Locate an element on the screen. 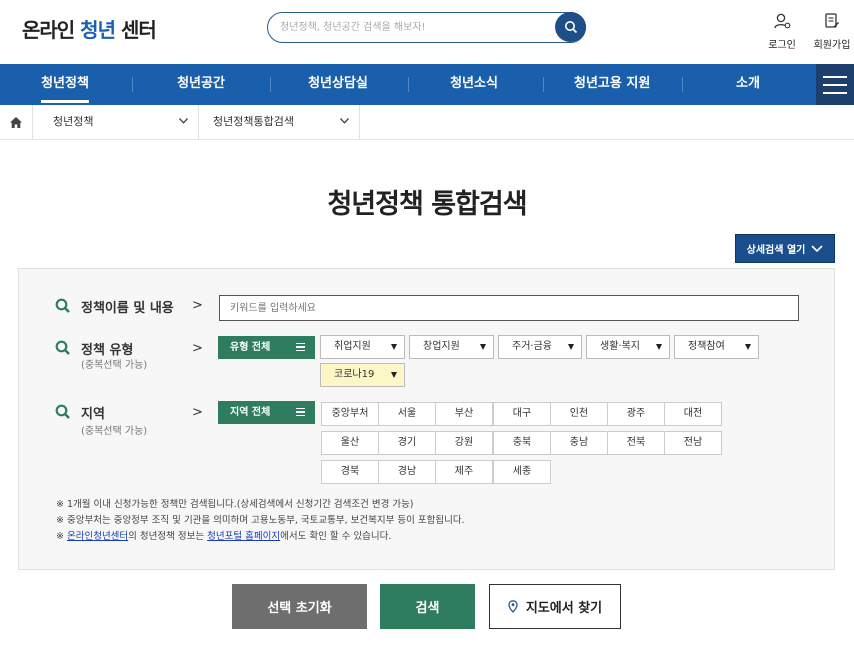  signup-label: 회원가입 is located at coordinates (832, 45).